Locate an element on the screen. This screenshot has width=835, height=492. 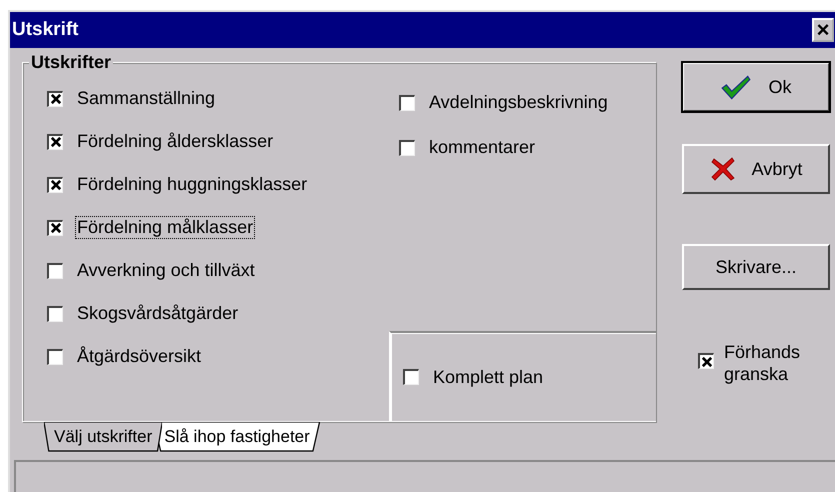
checkbox-label: Sammanställning is located at coordinates (146, 98).